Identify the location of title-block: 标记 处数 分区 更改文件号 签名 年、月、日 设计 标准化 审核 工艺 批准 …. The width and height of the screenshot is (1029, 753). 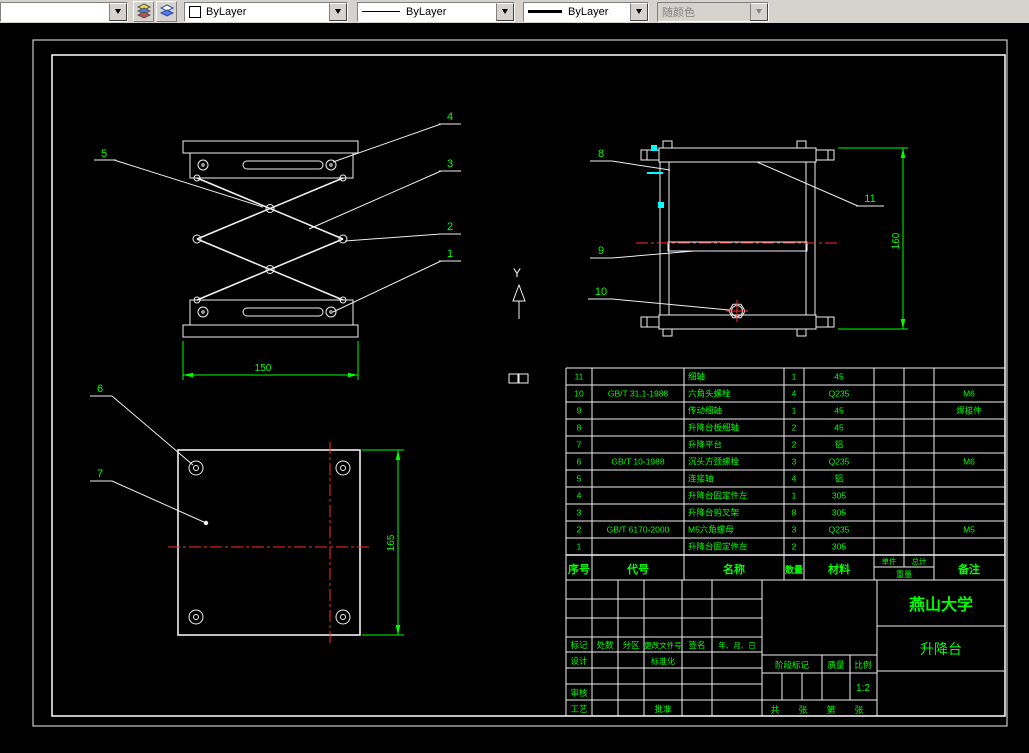
(785, 648).